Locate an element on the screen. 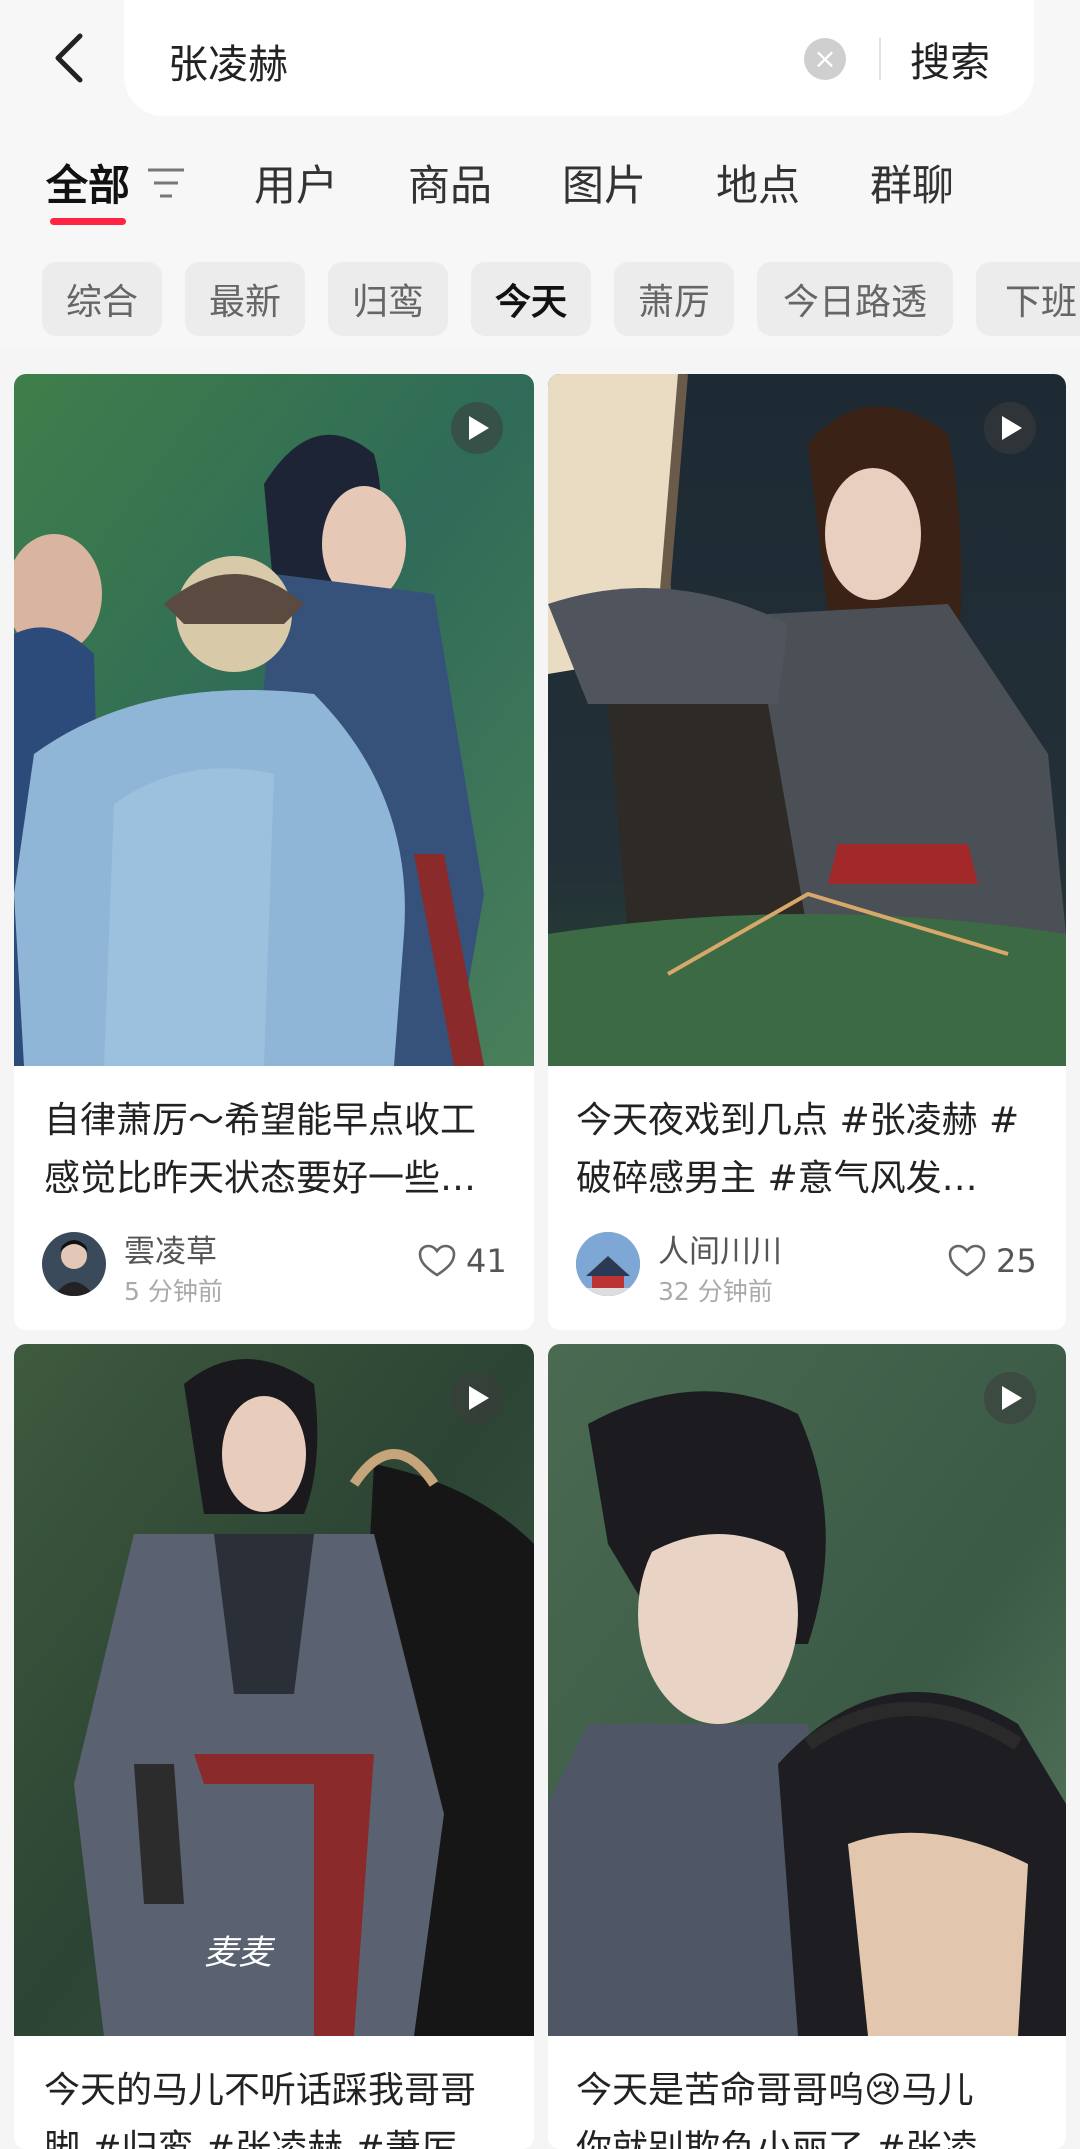 The height and width of the screenshot is (2149, 1080). chevron-left-icon is located at coordinates (69, 58).